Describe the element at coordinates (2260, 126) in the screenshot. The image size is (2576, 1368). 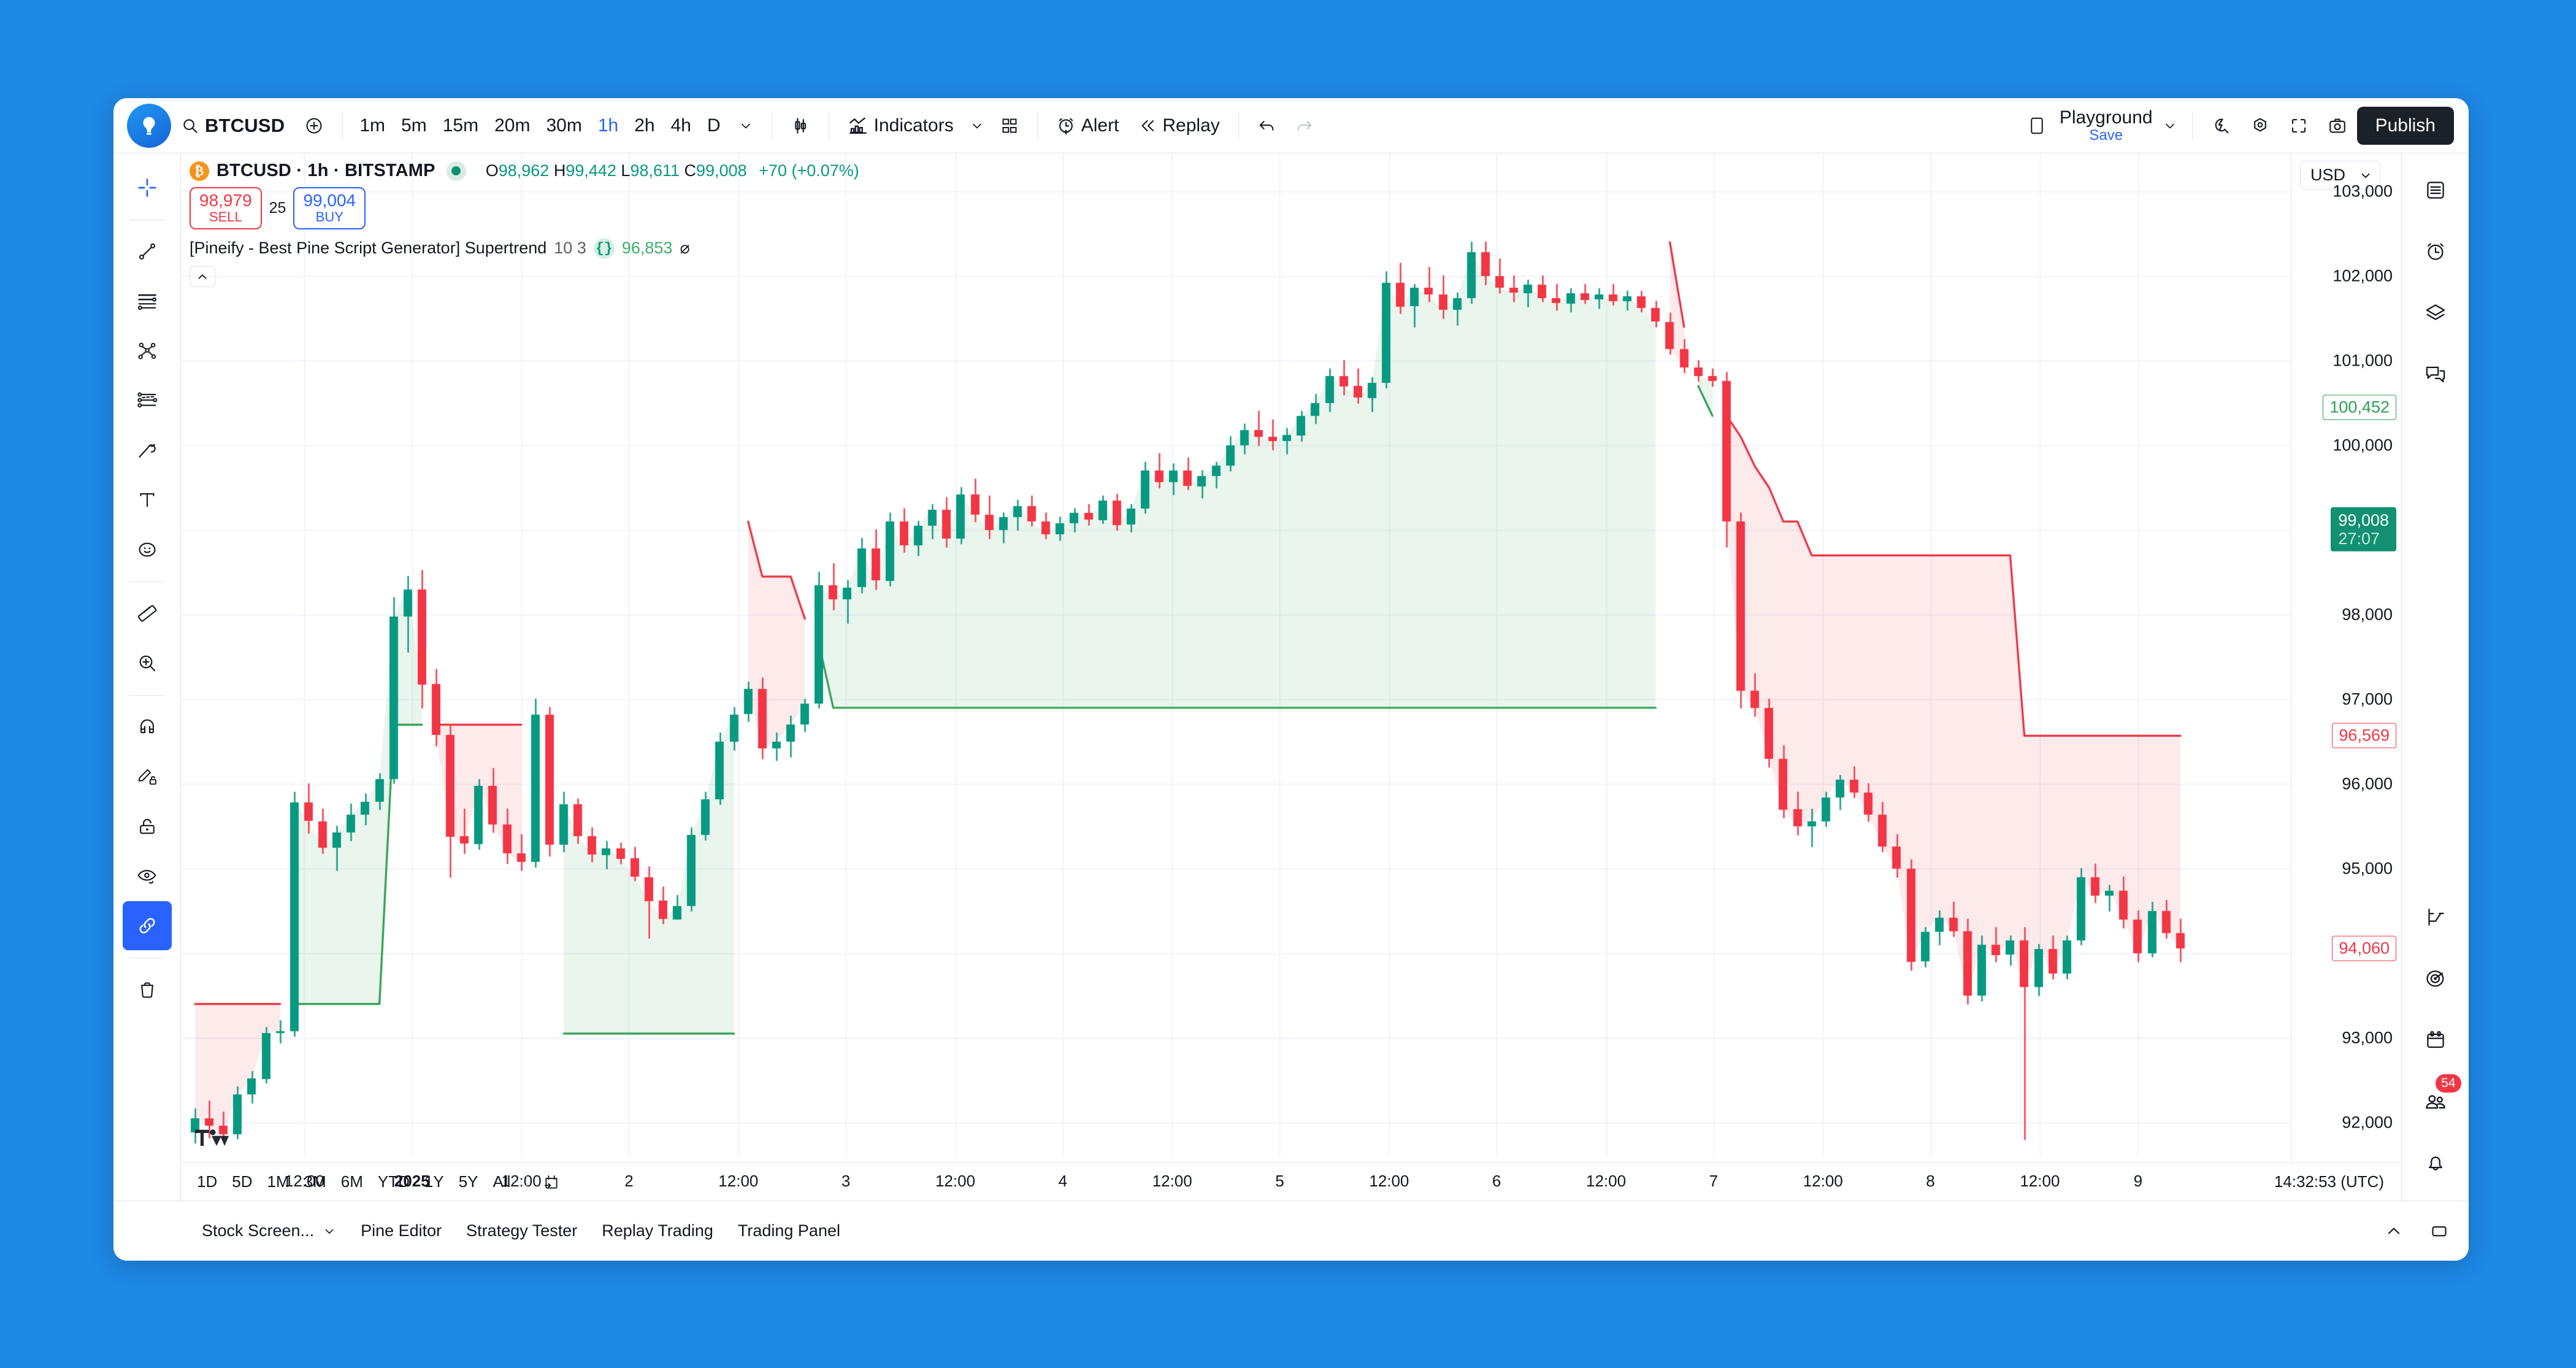
I see `chart-settings-button` at that location.